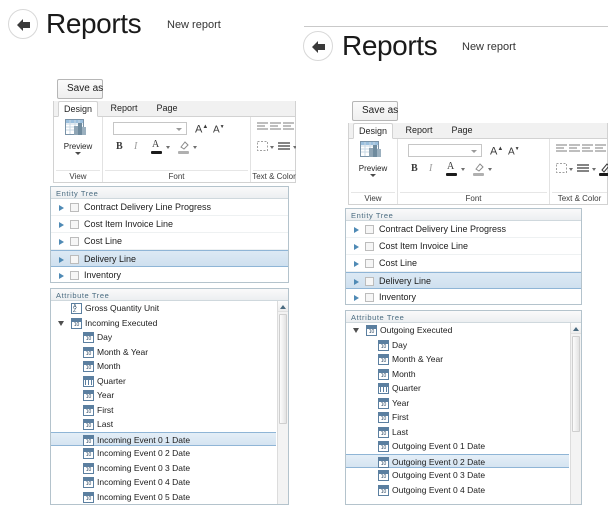 This screenshot has width=608, height=505. Describe the element at coordinates (373, 160) in the screenshot. I see `preview-button: Preview` at that location.